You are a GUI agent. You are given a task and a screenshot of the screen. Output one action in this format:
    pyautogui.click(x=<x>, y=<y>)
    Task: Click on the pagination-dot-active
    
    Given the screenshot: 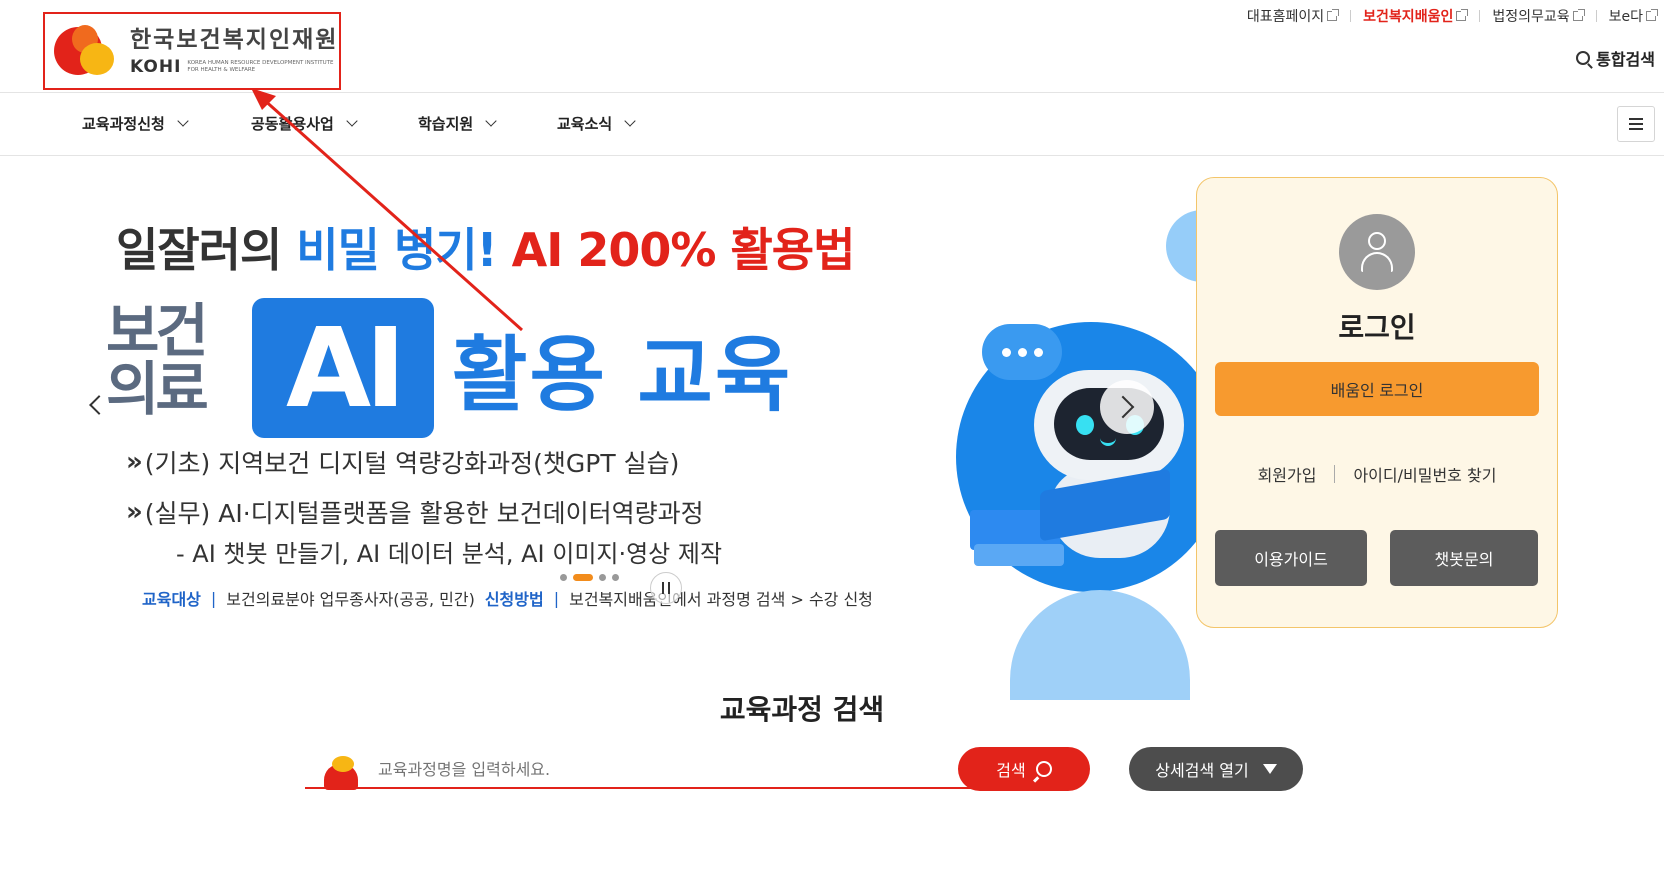 What is the action you would take?
    pyautogui.click(x=583, y=577)
    